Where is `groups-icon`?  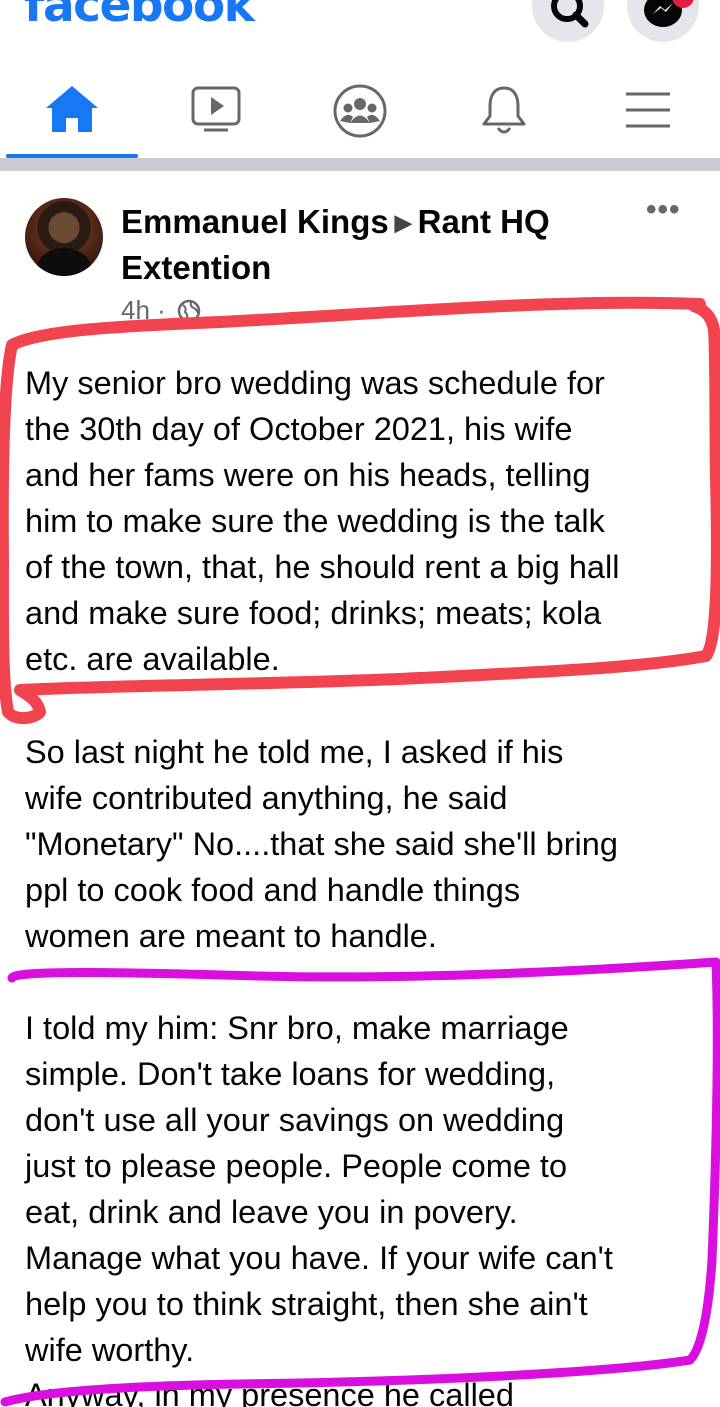
groups-icon is located at coordinates (360, 111).